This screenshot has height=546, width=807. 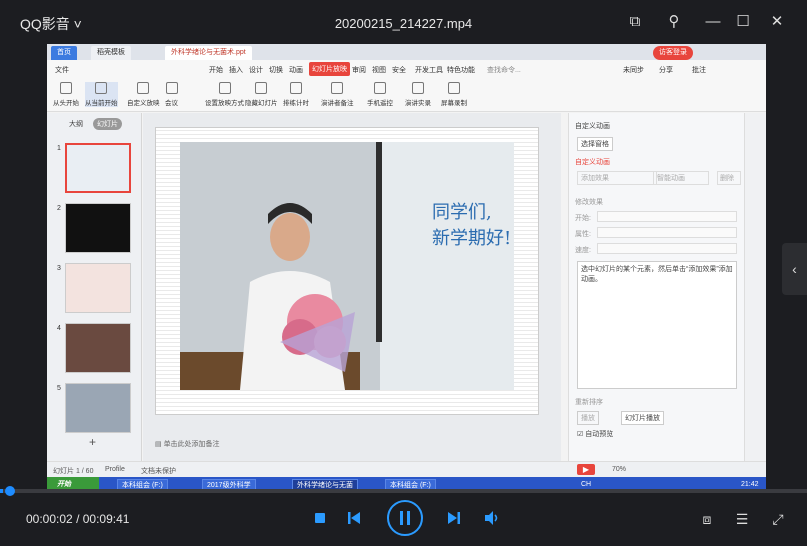 I want to click on ribbon-rehearse: 排练计时, so click(x=296, y=94).